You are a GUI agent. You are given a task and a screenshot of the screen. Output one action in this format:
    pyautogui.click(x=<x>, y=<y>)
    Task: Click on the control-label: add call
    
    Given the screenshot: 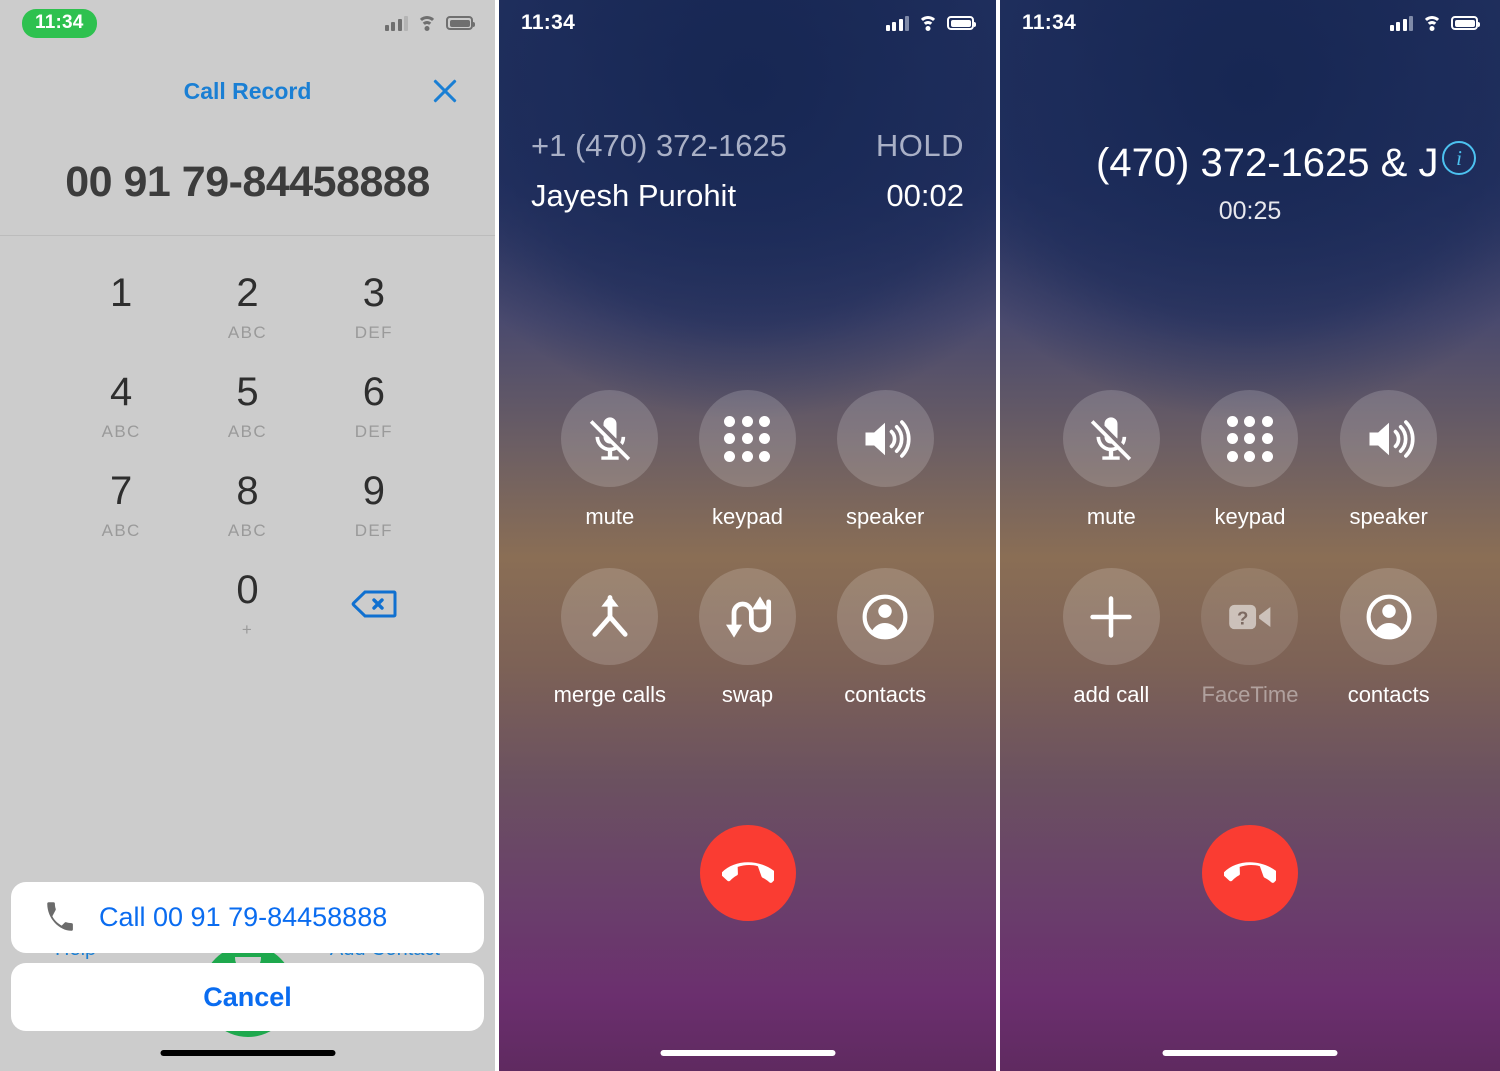 What is the action you would take?
    pyautogui.click(x=1111, y=694)
    